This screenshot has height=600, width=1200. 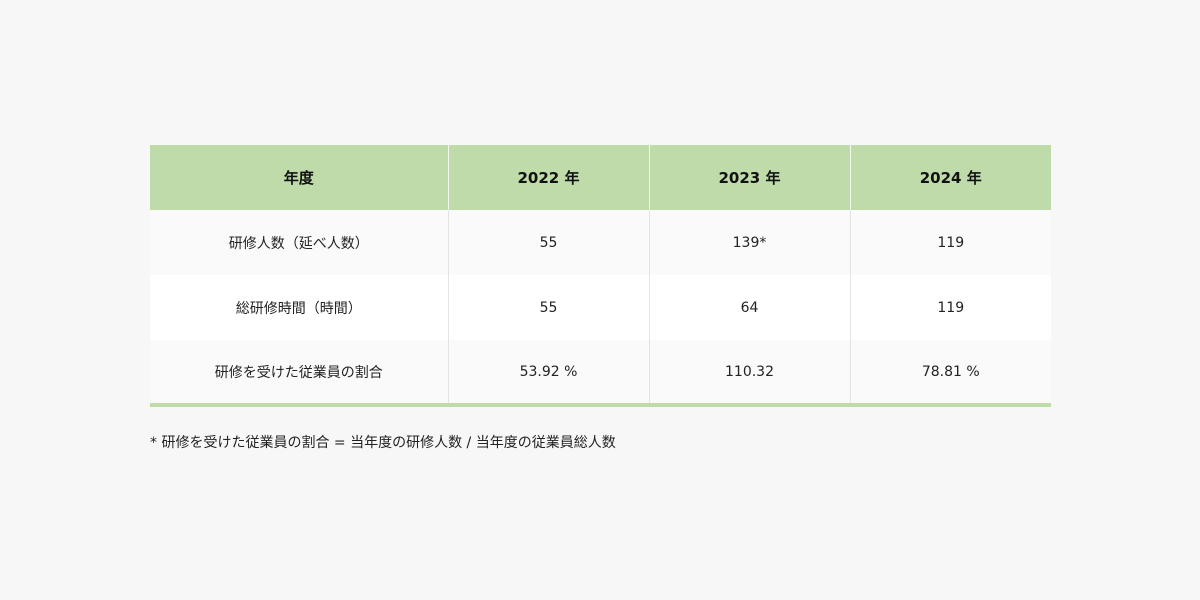 What do you see at coordinates (749, 177) in the screenshot?
I see `header-2023: 2023 年` at bounding box center [749, 177].